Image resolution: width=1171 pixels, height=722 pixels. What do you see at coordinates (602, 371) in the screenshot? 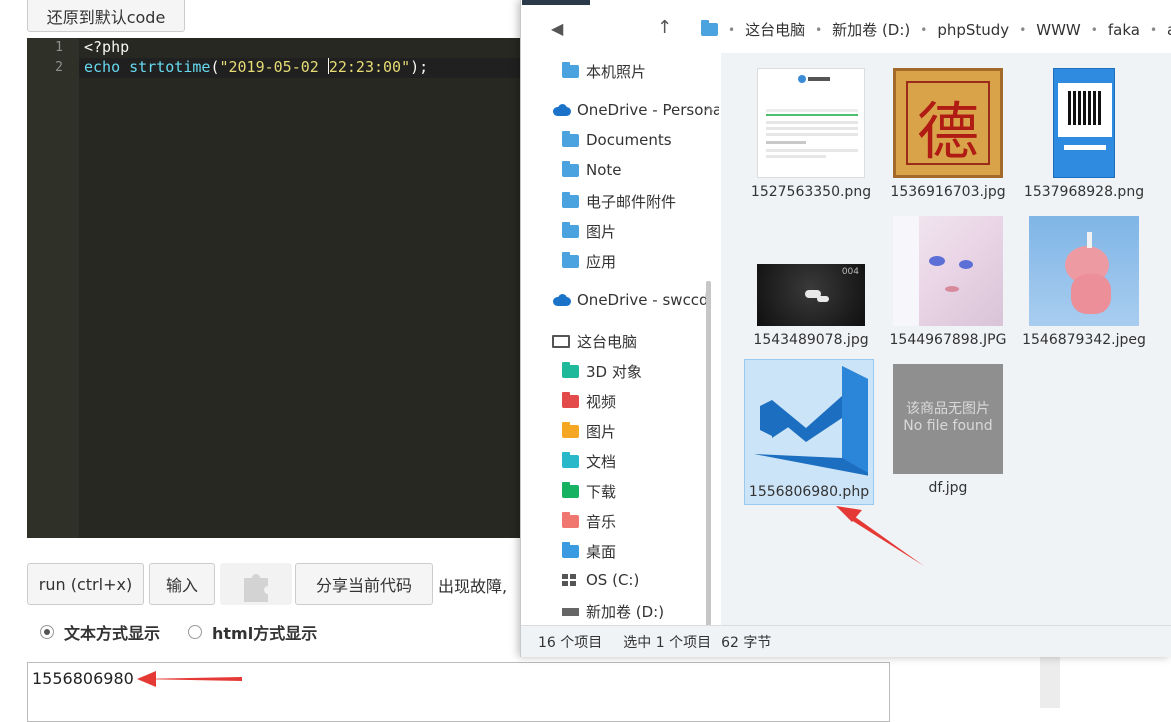
I see `nav-item-3d-objects: 3D 对象` at bounding box center [602, 371].